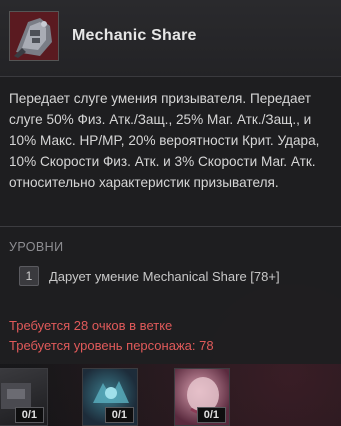 This screenshot has width=341, height=426. I want to click on level-row: 1 Дарует умение Mechanical Share [78+], so click(149, 276).